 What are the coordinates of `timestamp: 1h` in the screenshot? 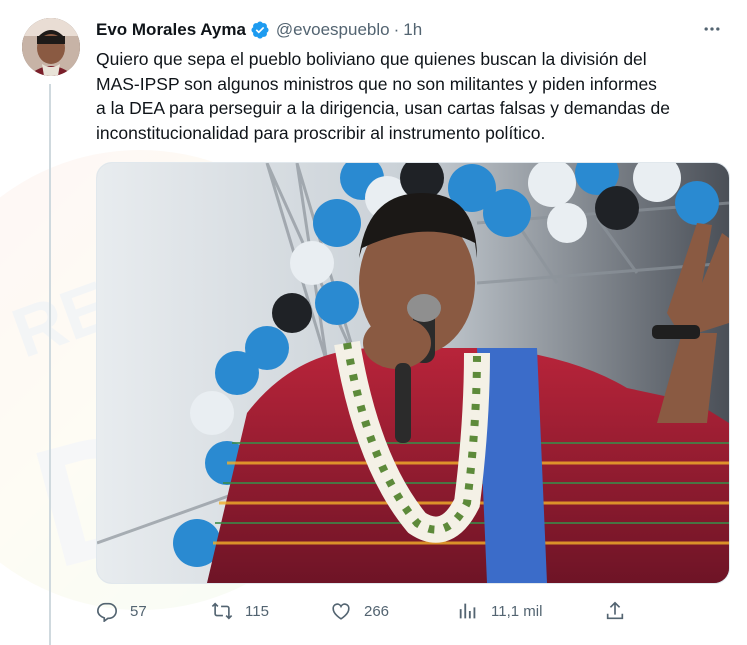 It's located at (412, 30).